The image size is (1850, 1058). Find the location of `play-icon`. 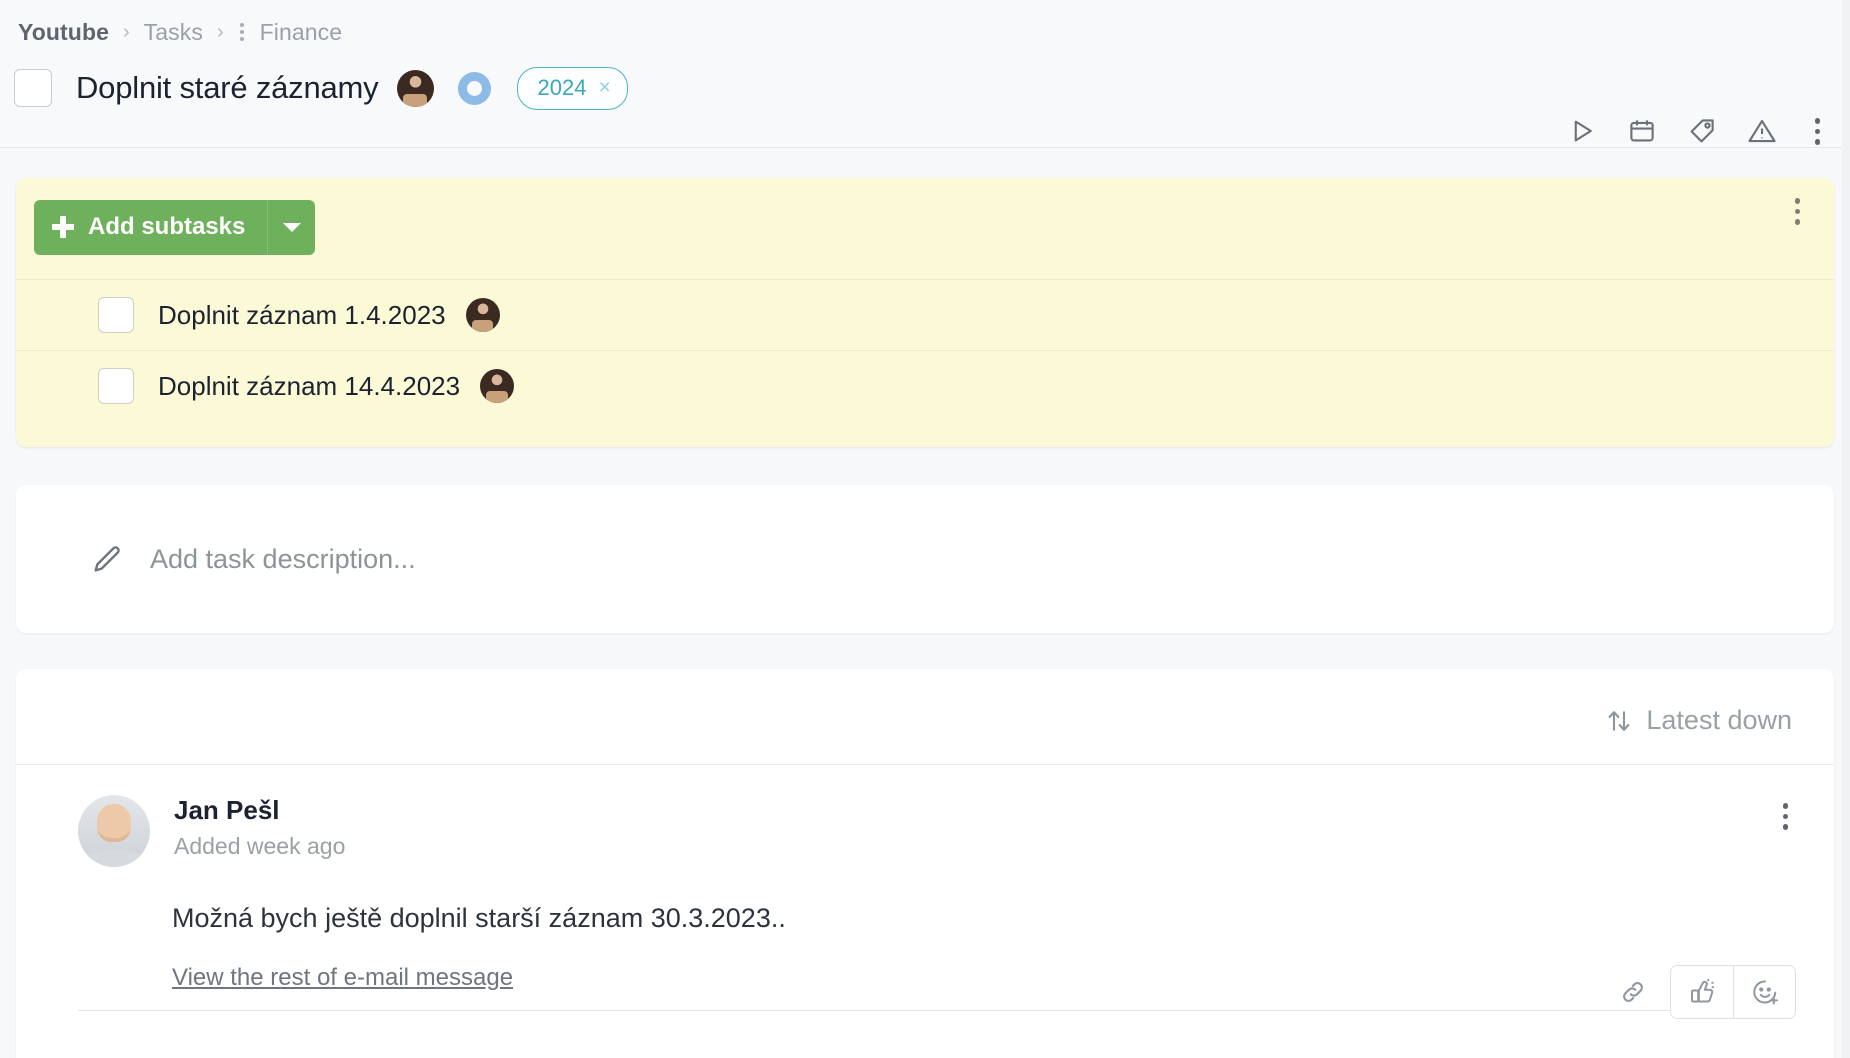

play-icon is located at coordinates (1582, 131).